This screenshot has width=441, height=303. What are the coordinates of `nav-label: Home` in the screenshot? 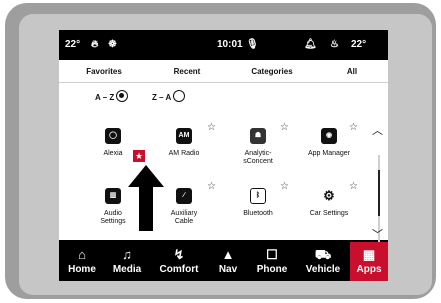 It's located at (82, 269).